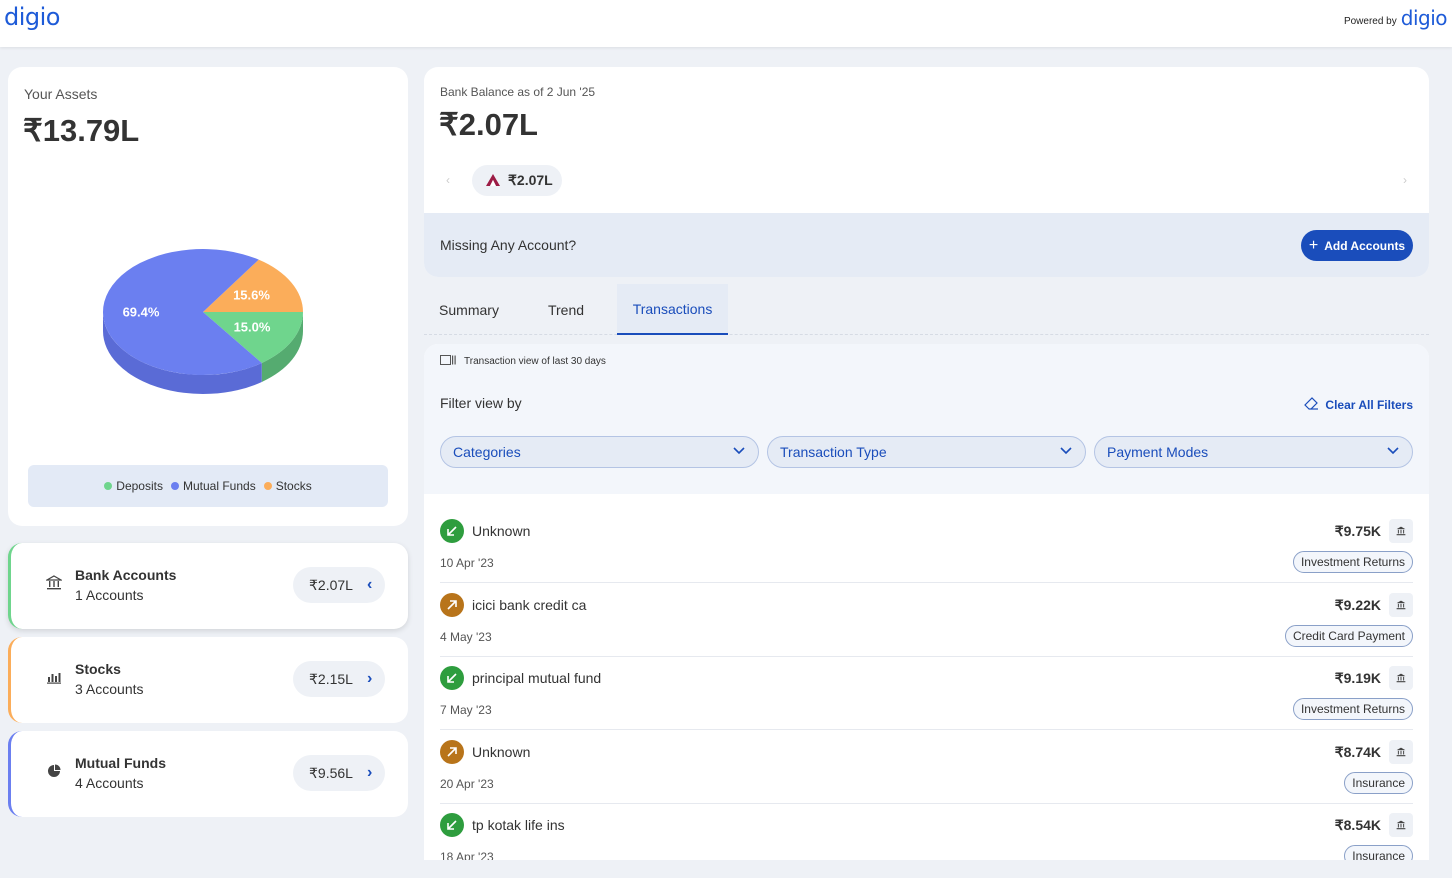  What do you see at coordinates (530, 180) in the screenshot?
I see `bank-chip-amount: ₹2.07L` at bounding box center [530, 180].